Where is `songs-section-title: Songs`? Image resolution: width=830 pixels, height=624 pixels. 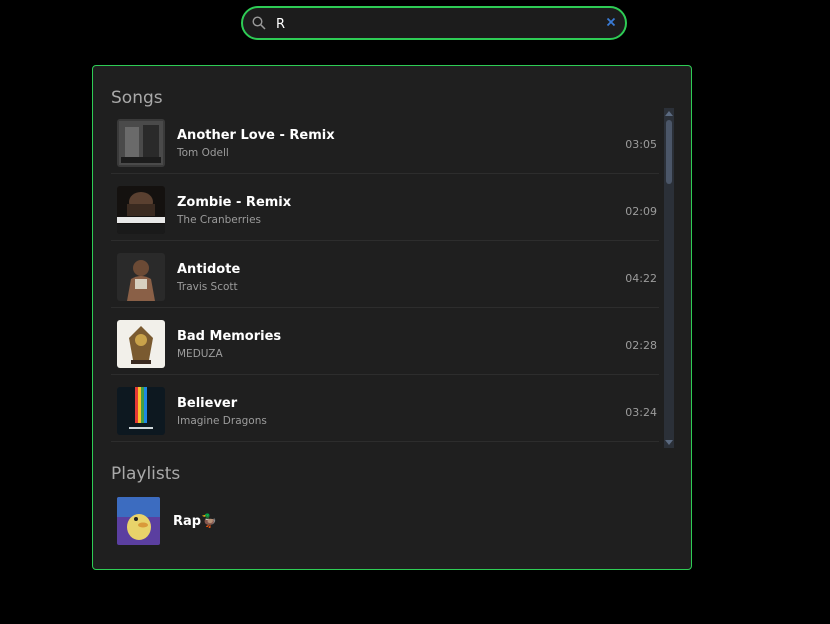 songs-section-title: Songs is located at coordinates (137, 98).